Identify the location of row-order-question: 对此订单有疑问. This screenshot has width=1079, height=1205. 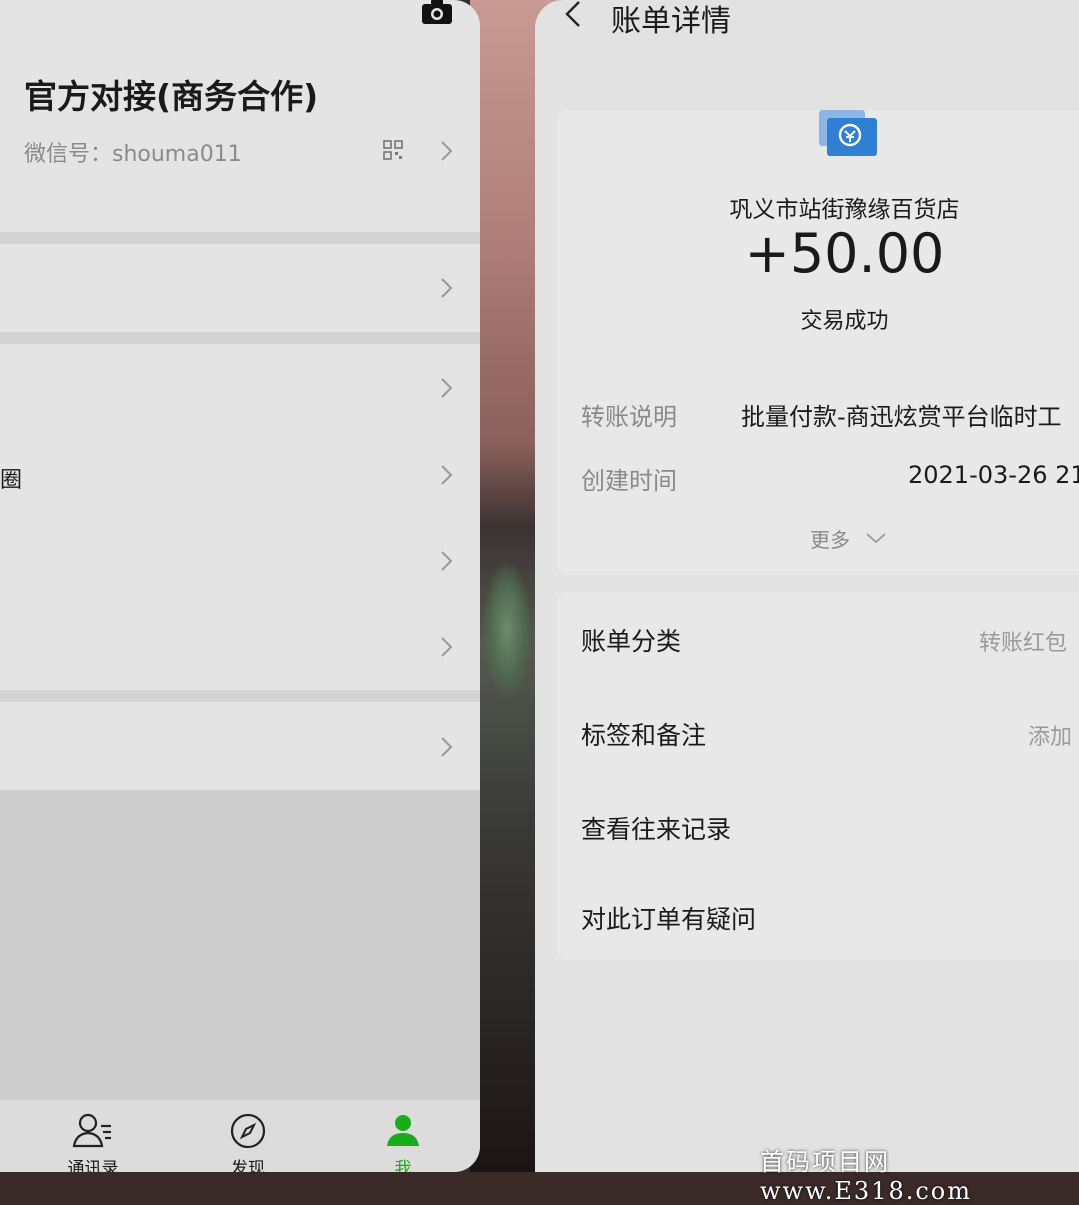
(818, 915).